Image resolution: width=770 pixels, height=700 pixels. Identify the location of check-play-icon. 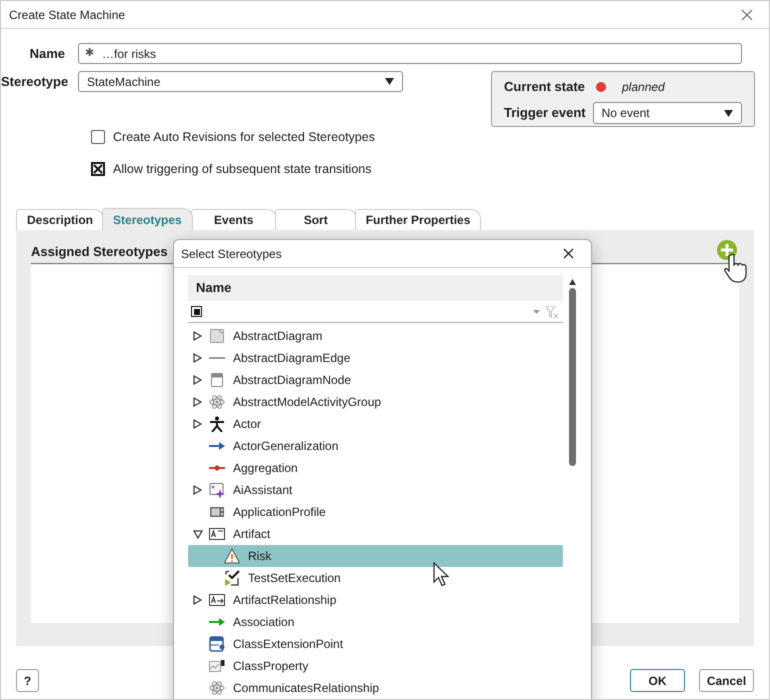
(232, 578).